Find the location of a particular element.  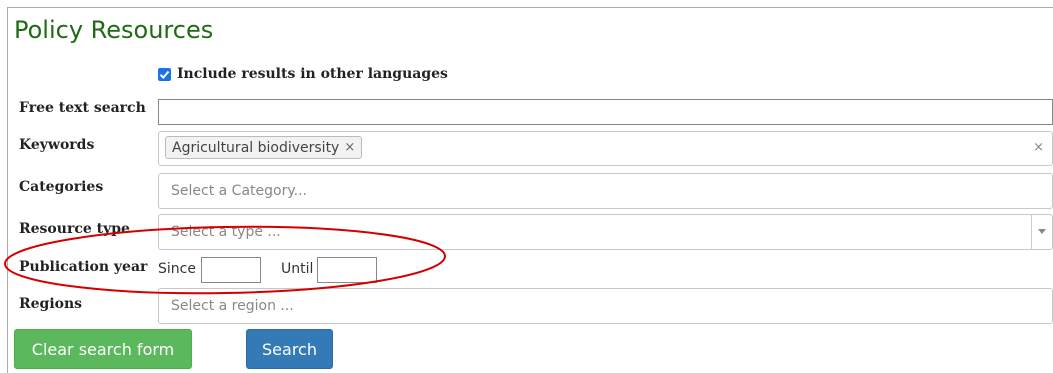

until-label: Until is located at coordinates (297, 269).